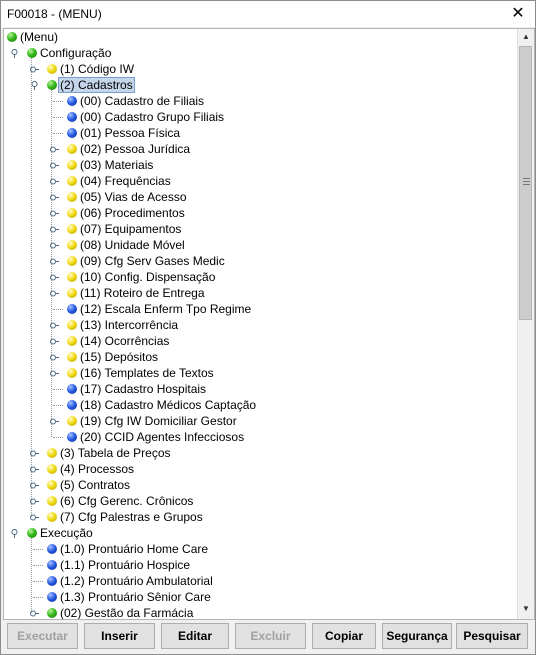 The image size is (536, 655). What do you see at coordinates (261, 101) in the screenshot?
I see `tree-row: (00) Cadastro de Filiais` at bounding box center [261, 101].